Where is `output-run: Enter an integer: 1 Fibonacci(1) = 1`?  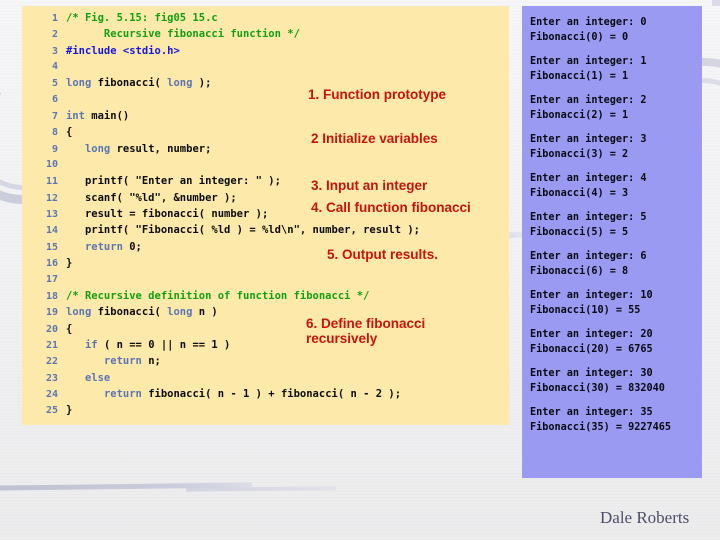 output-run: Enter an integer: 1 Fibonacci(1) = 1 is located at coordinates (616, 69).